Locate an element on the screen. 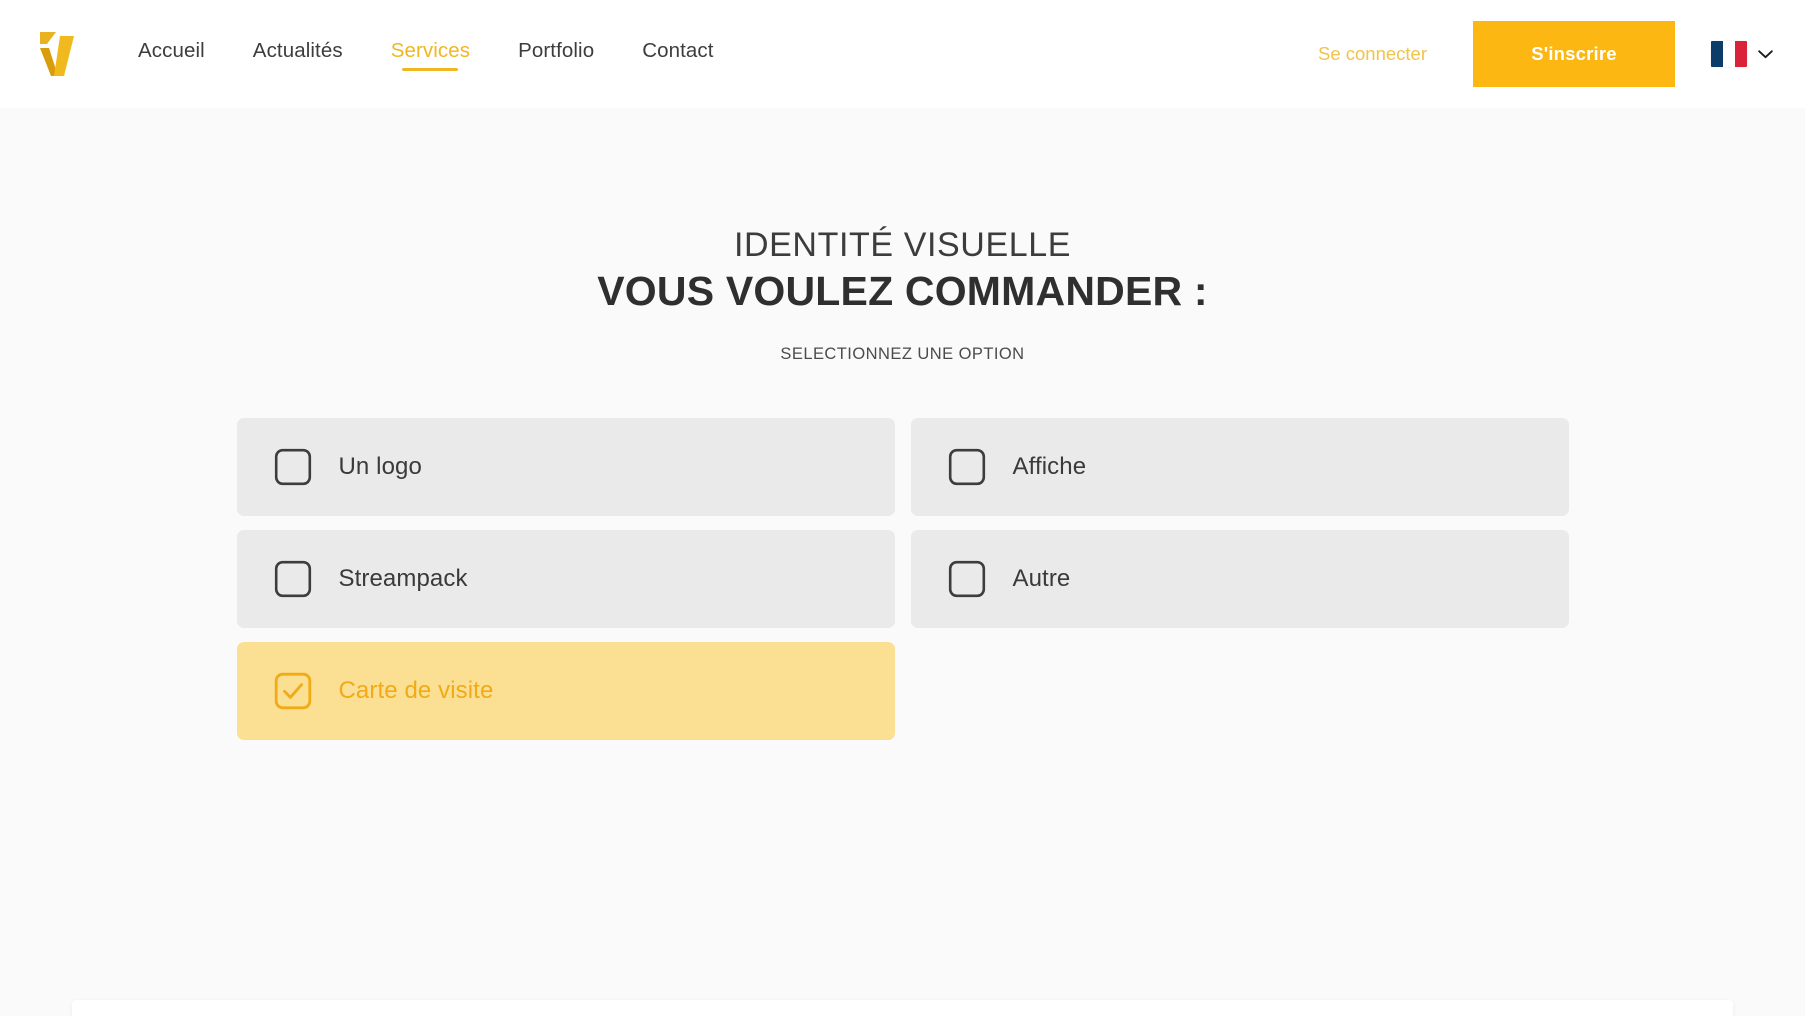 The image size is (1805, 1016). option-label: Affiche is located at coordinates (1049, 466).